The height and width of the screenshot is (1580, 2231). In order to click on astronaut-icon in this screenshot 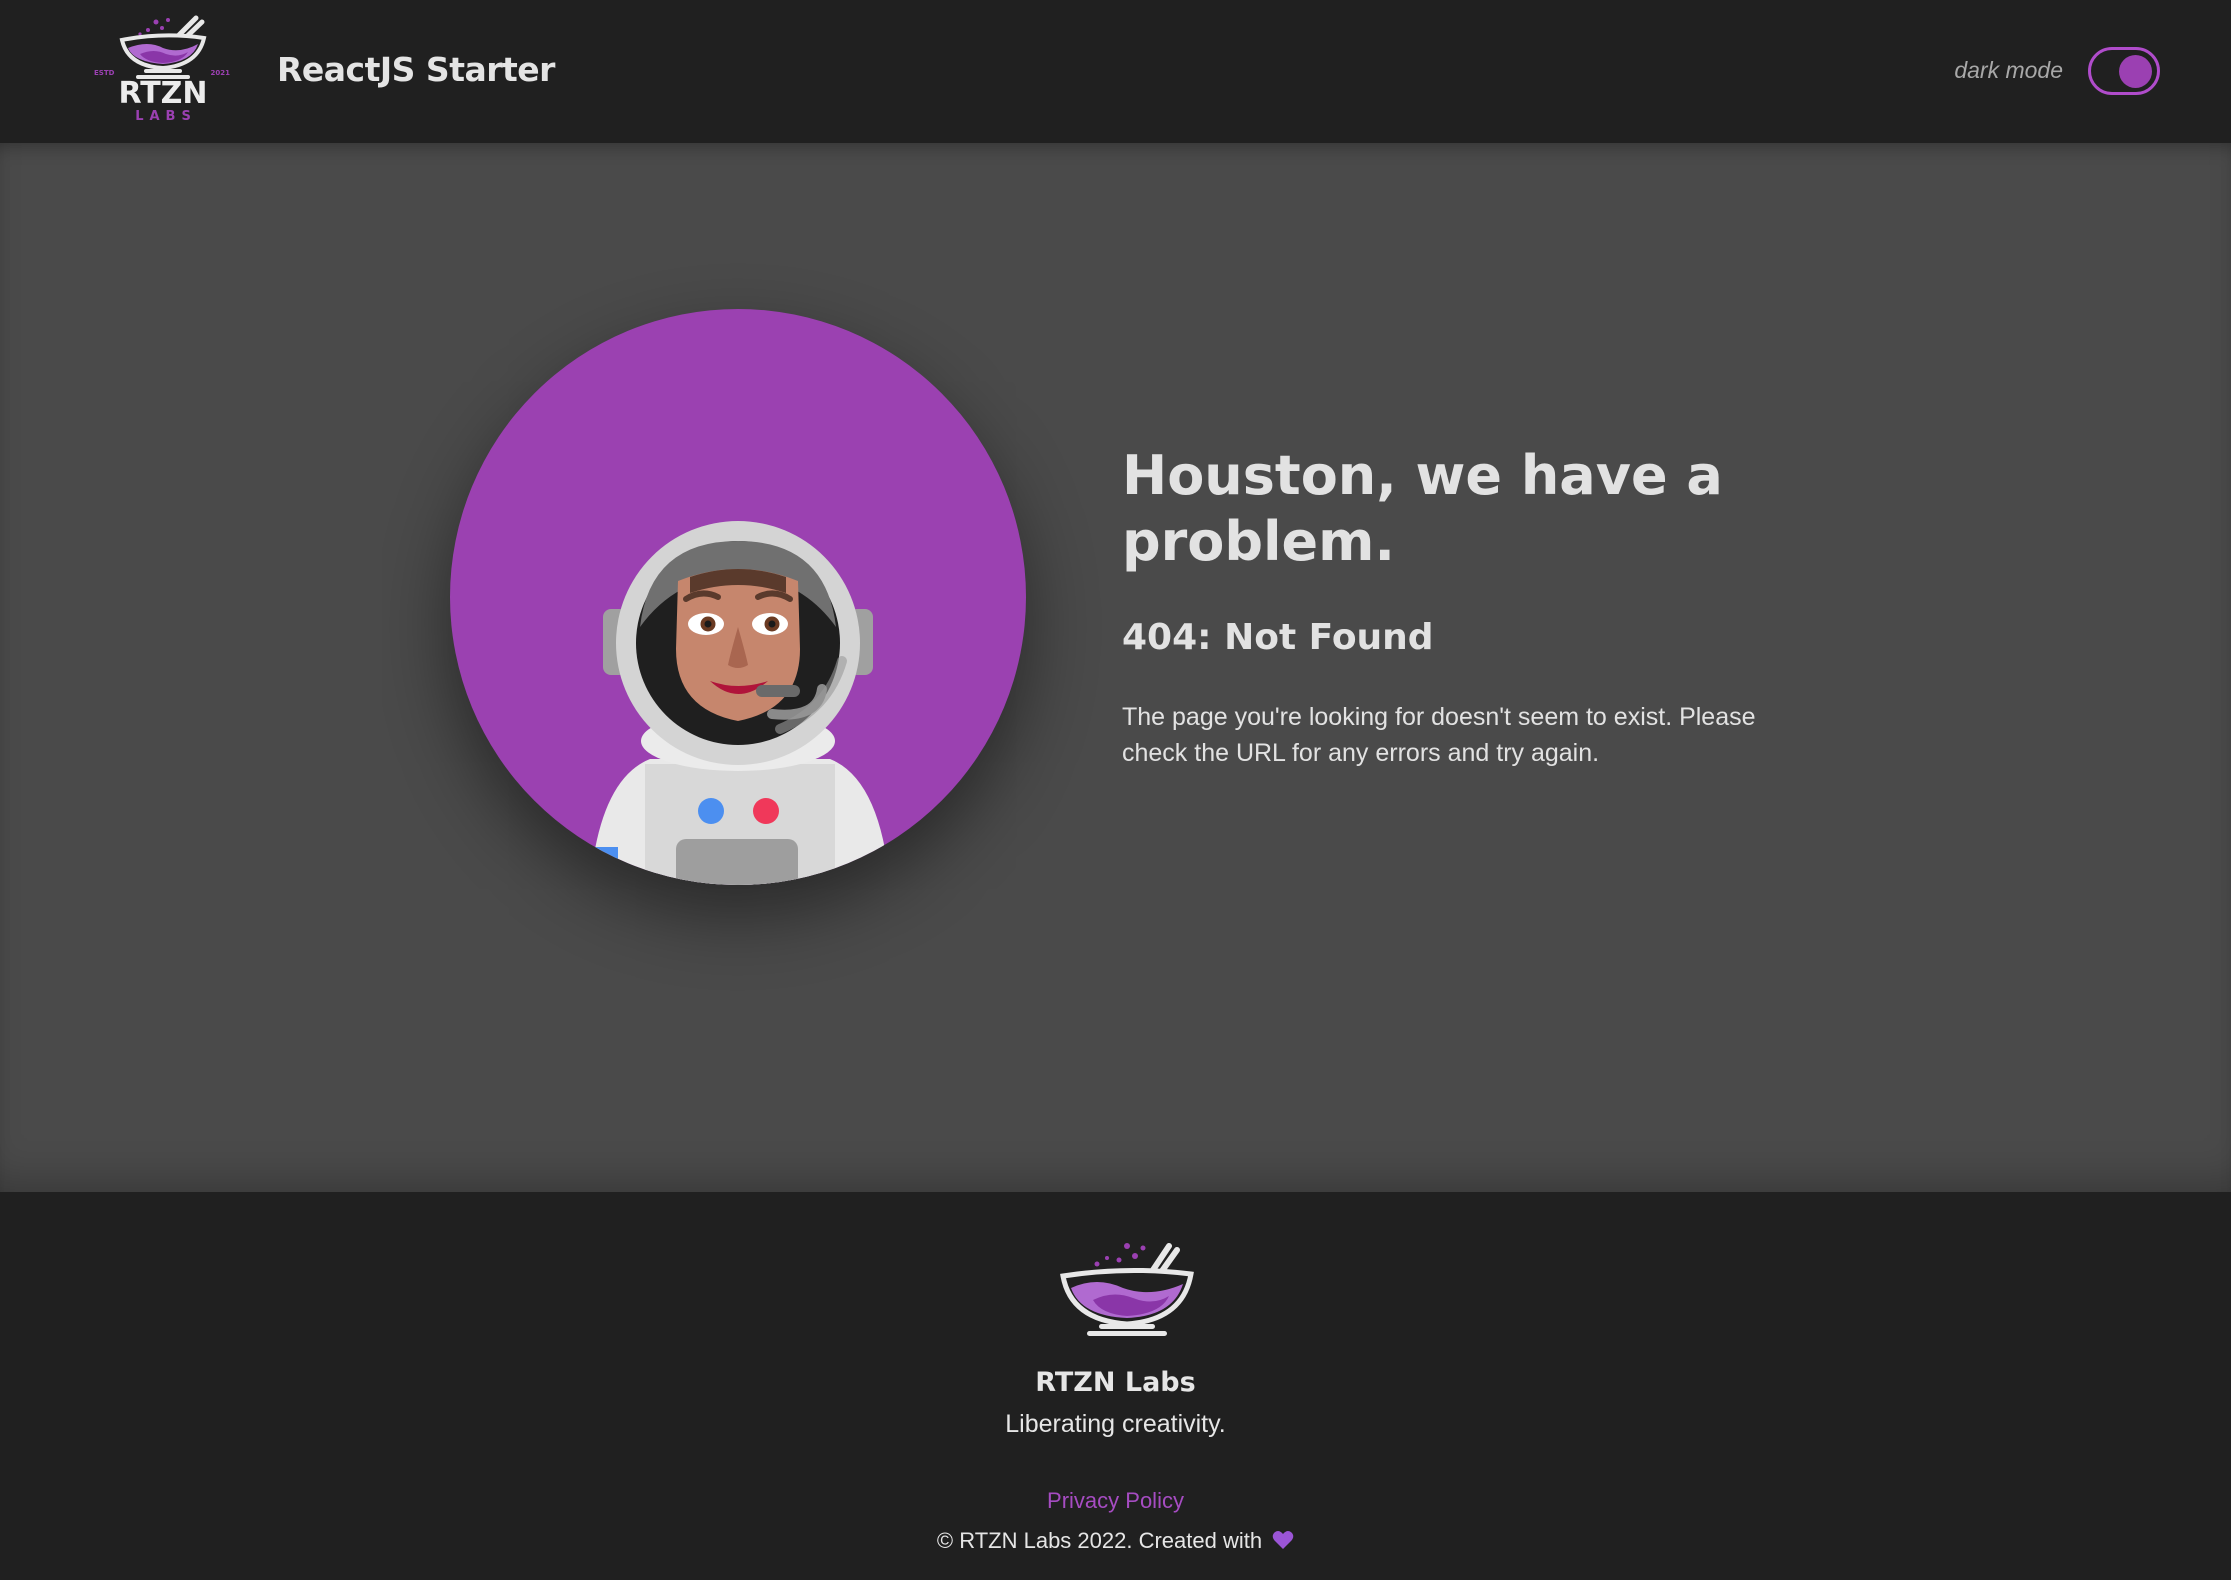, I will do `click(740, 703)`.